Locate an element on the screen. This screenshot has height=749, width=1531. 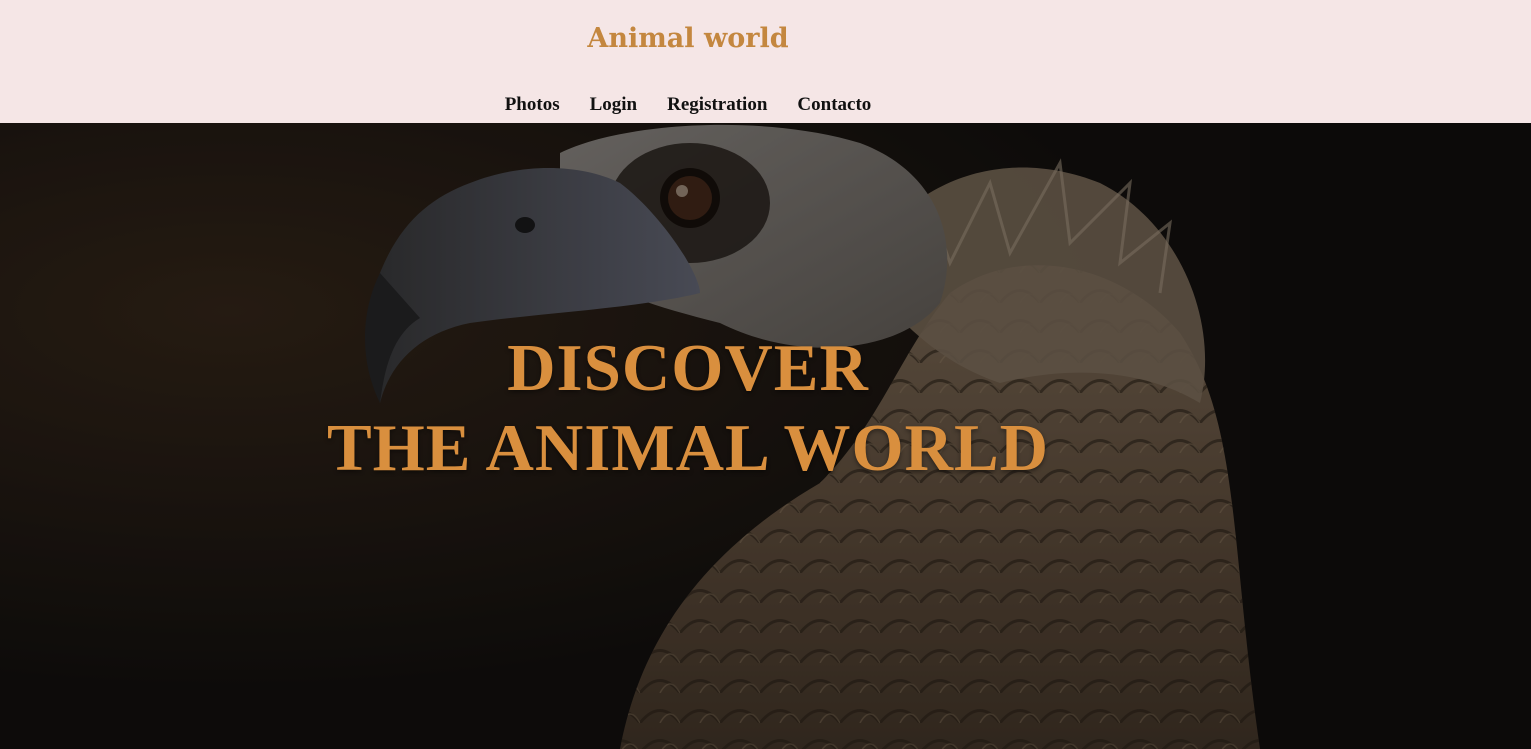
hero-heading-line-2: THE ANIMAL WORLD is located at coordinates (688, 448).